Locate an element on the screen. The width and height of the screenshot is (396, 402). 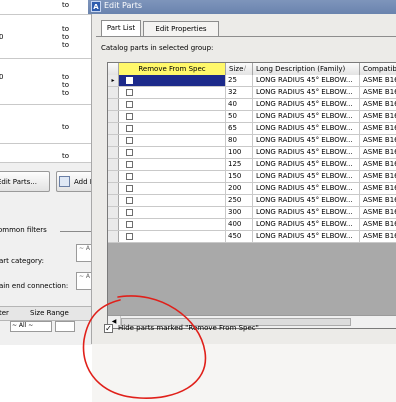
table-row: 150LONG RADIUS 45° ELBOW...ASME B16. is located at coordinates (252, 177).